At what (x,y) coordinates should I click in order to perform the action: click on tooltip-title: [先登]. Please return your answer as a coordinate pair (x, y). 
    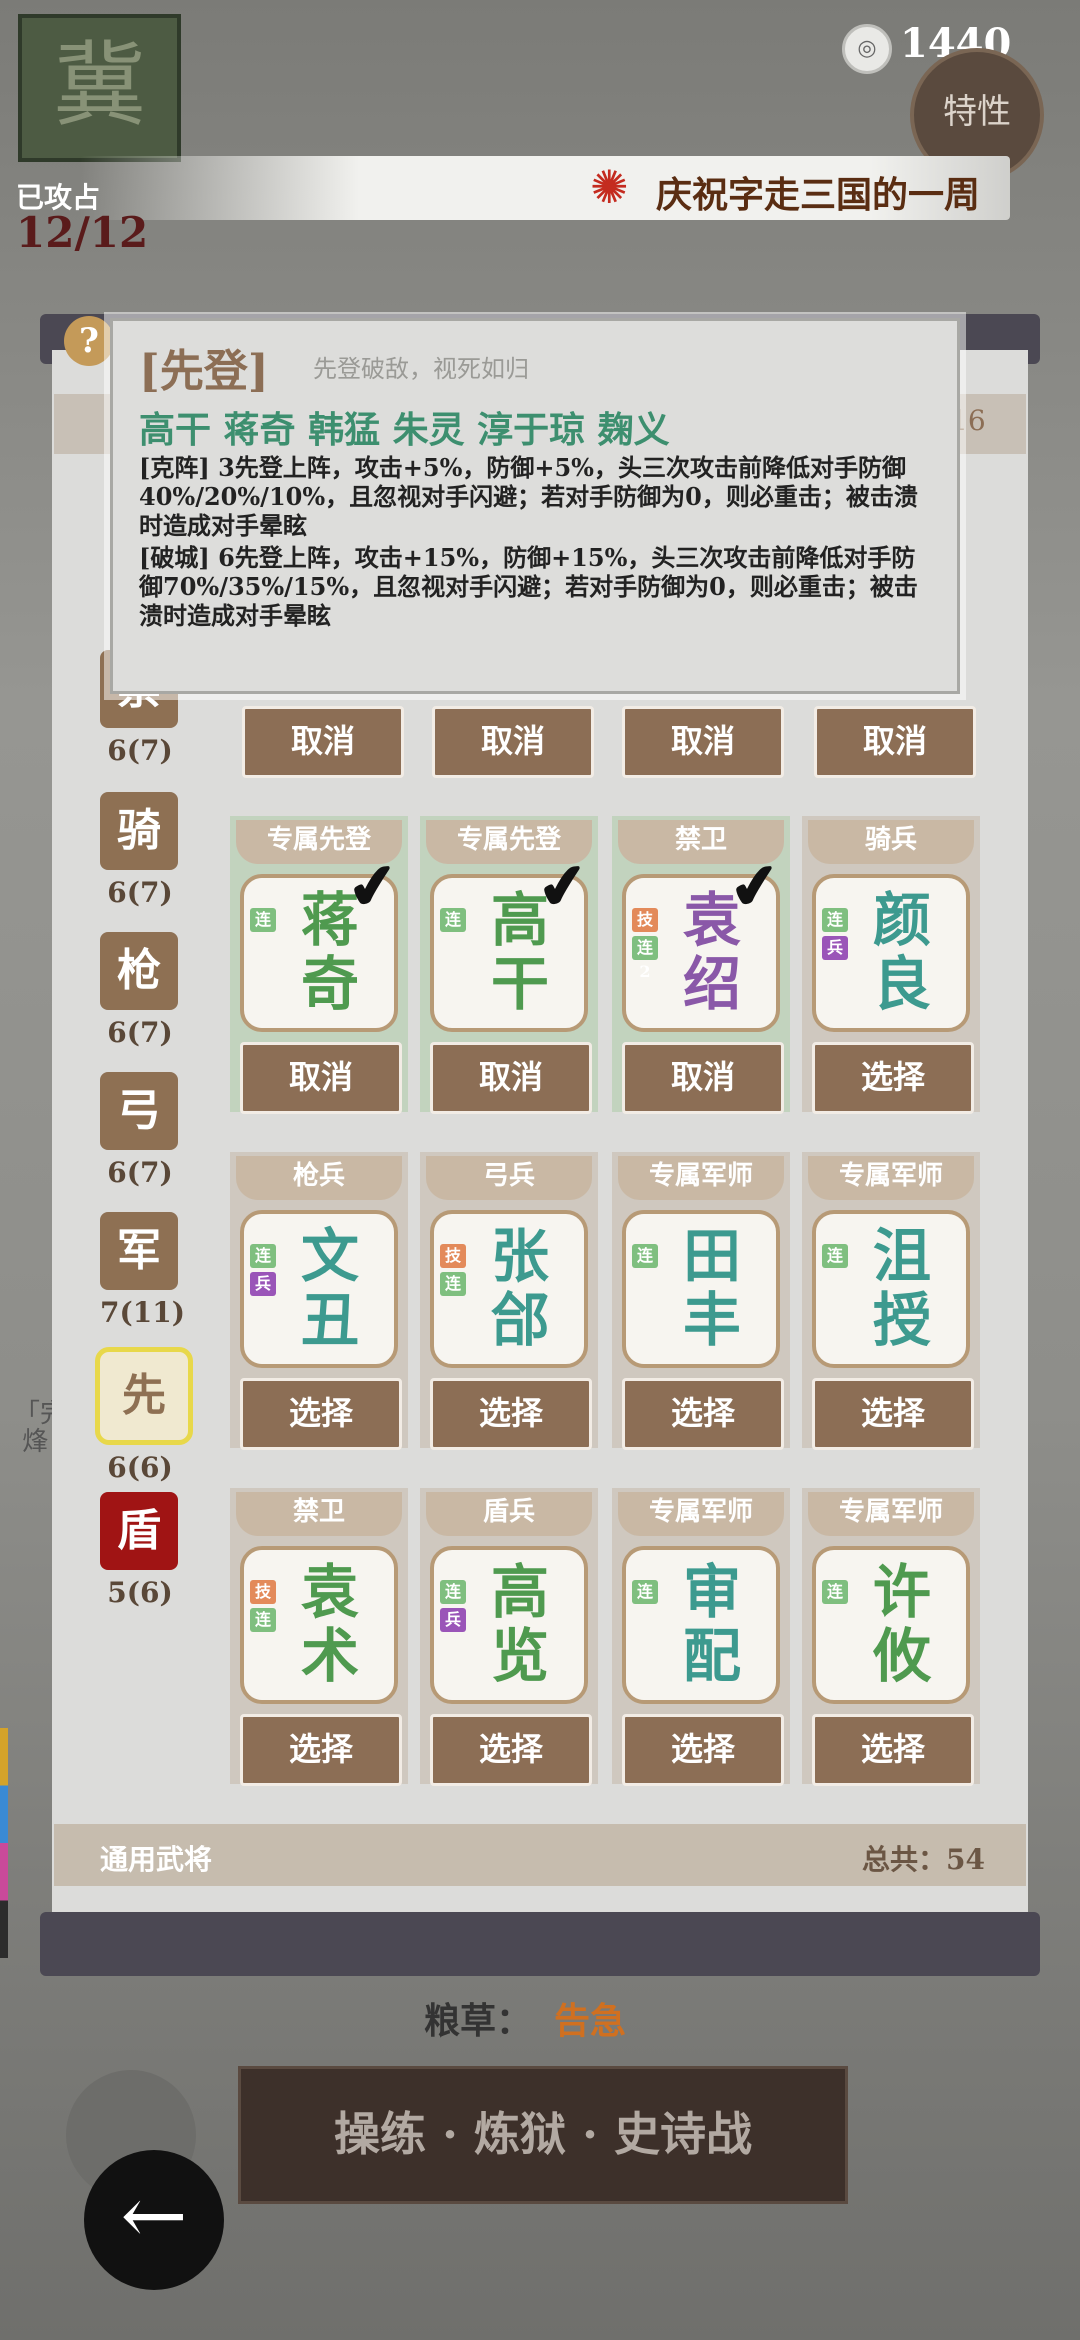
    Looking at the image, I should click on (204, 371).